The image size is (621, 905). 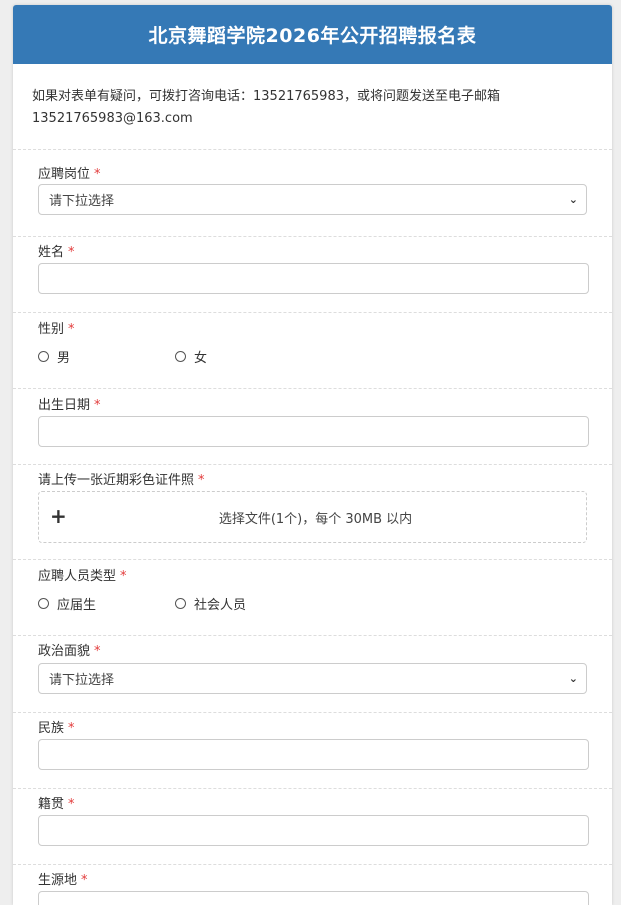 I want to click on field-gender: 性别 * 男 女, so click(x=312, y=351).